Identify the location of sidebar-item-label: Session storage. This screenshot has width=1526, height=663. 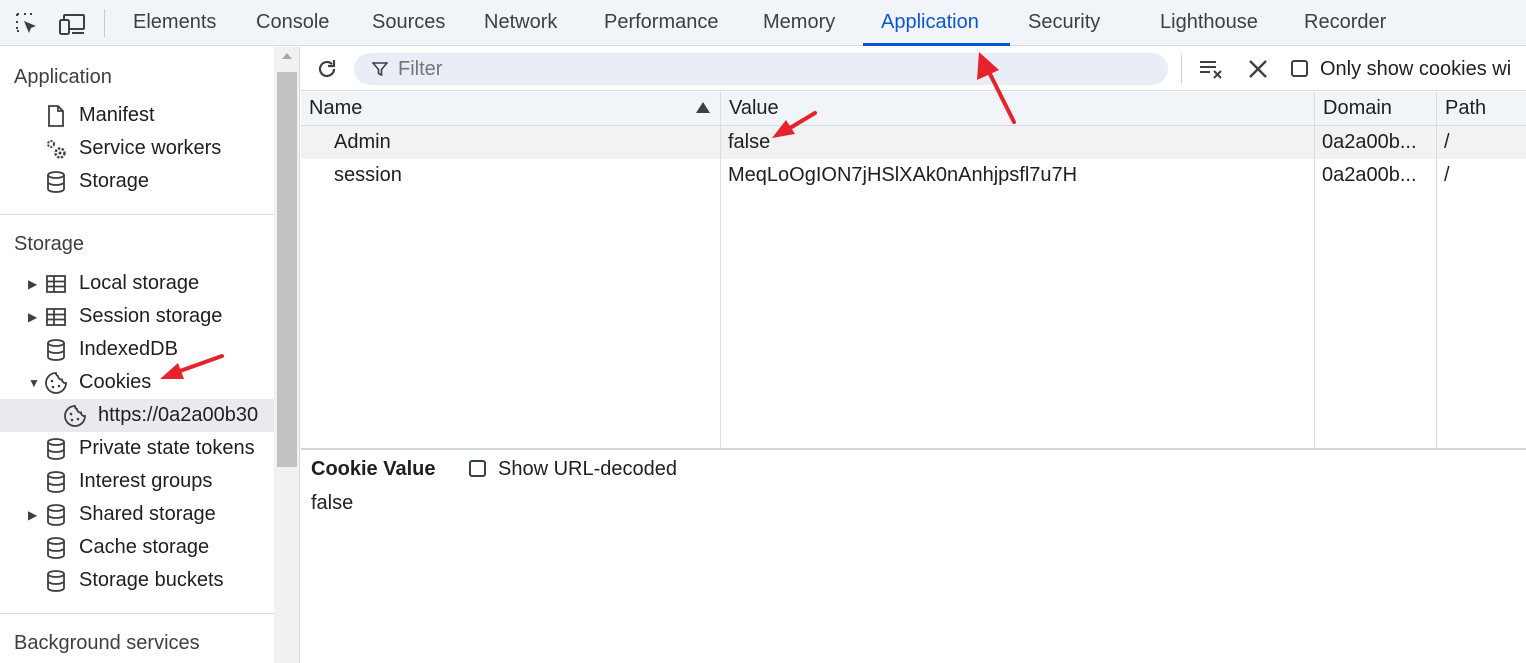
(151, 316).